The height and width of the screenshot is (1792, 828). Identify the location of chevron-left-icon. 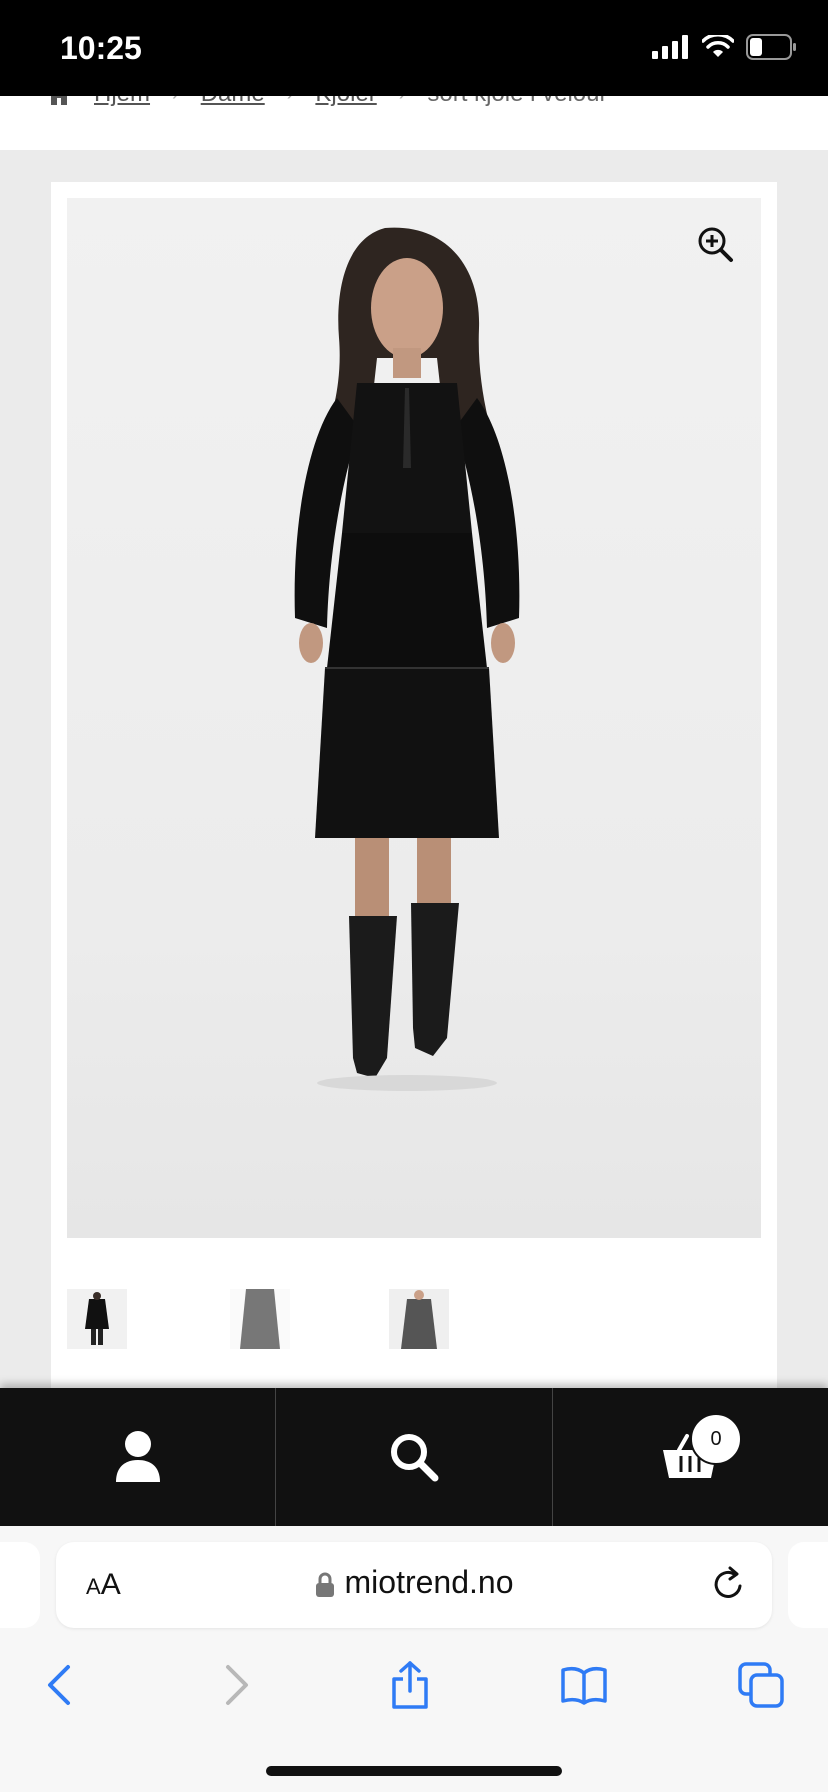
(59, 1685).